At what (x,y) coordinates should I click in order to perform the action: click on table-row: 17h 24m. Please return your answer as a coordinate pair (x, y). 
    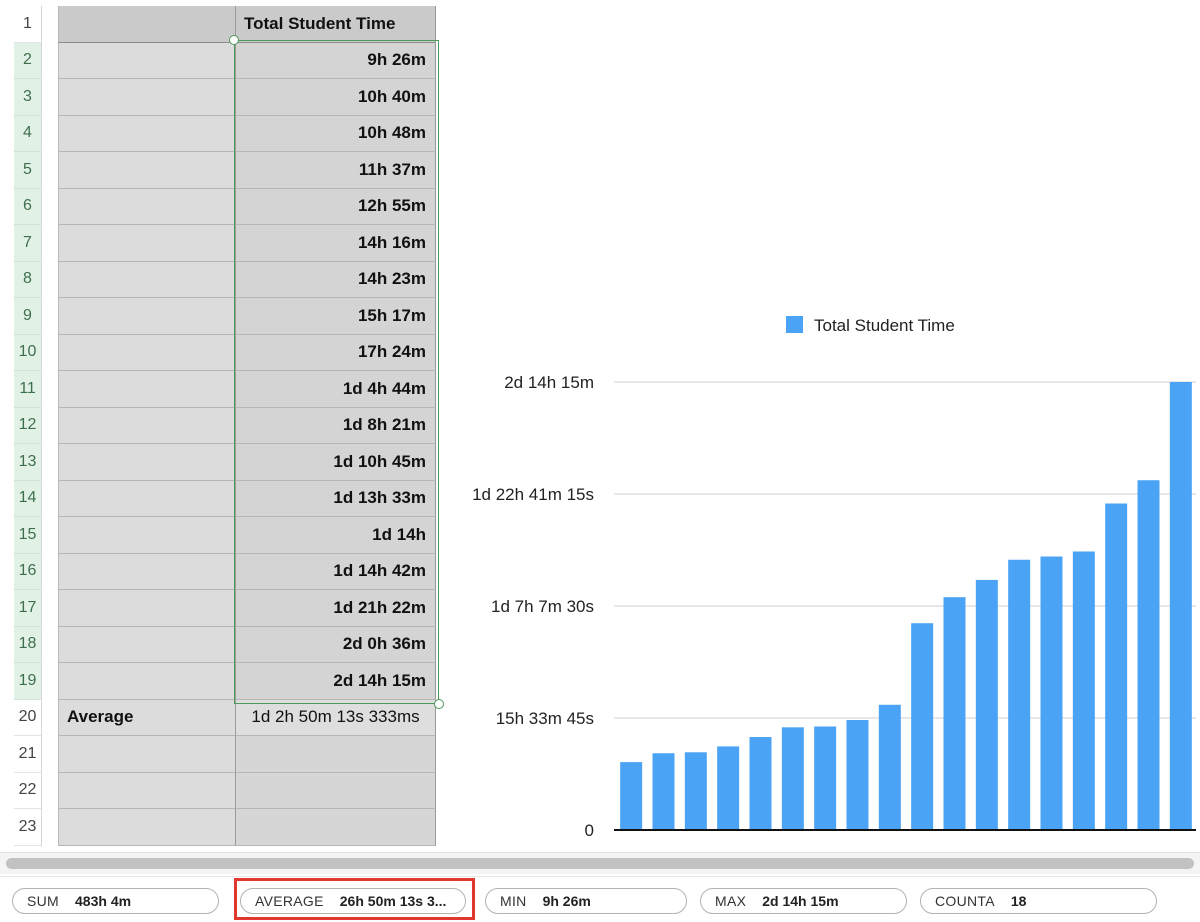
    Looking at the image, I should click on (248, 352).